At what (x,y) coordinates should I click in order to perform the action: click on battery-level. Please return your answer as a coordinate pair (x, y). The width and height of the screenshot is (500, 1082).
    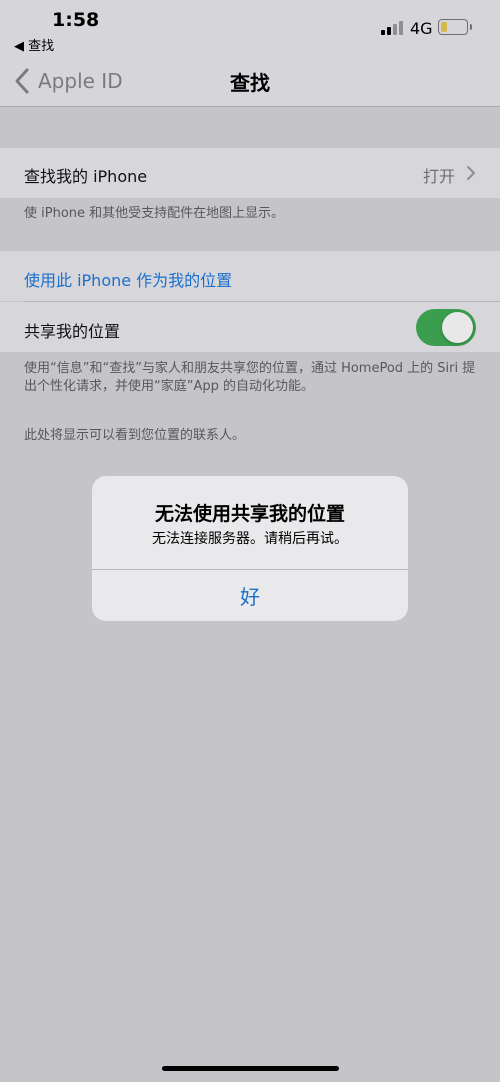
    Looking at the image, I should click on (444, 27).